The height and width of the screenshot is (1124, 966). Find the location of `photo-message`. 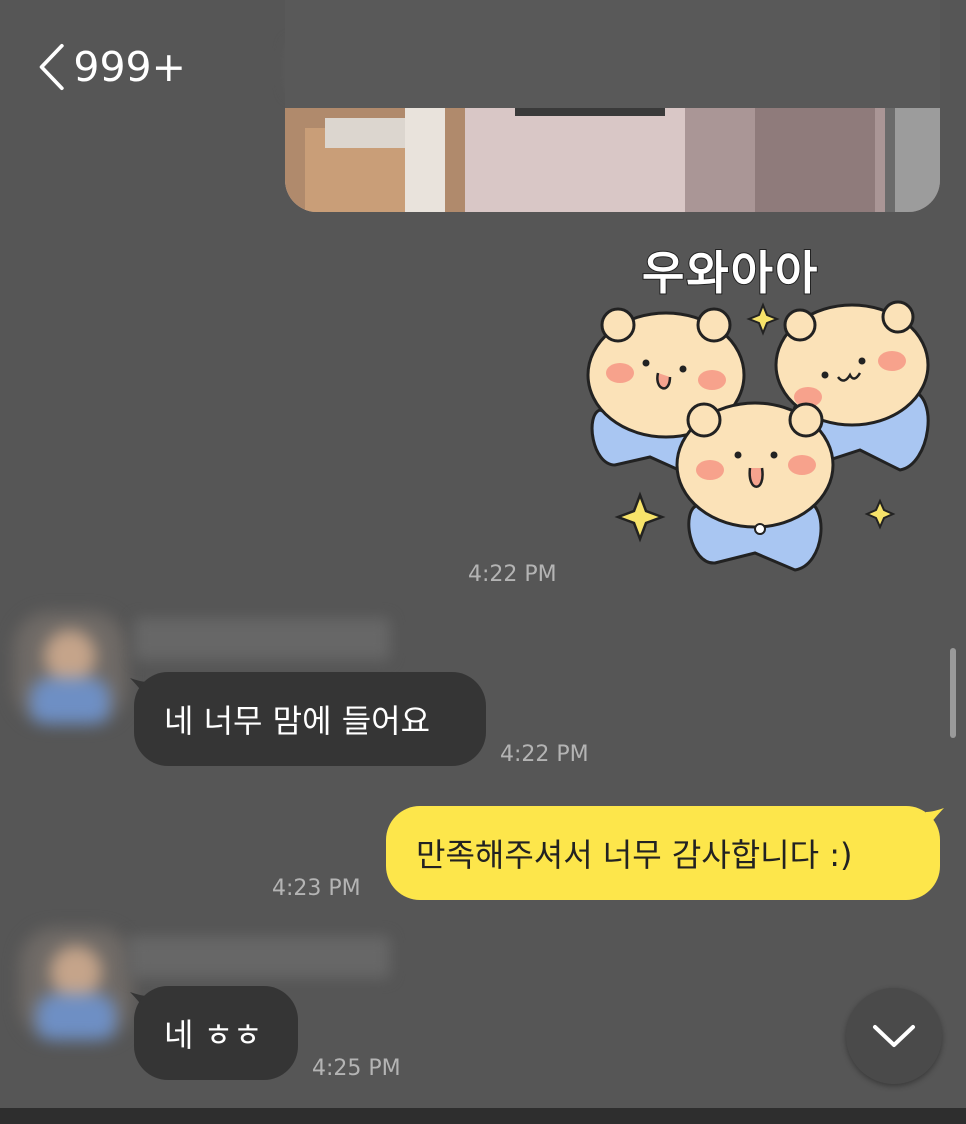

photo-message is located at coordinates (612, 106).